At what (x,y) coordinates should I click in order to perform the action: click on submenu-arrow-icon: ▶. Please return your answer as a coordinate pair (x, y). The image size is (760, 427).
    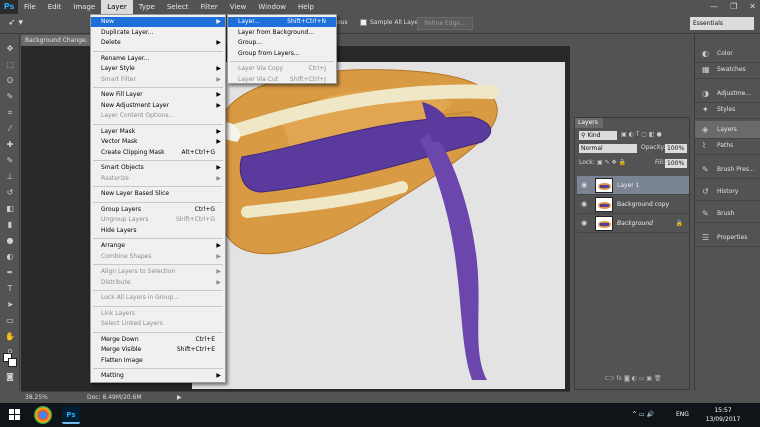
    Looking at the image, I should click on (218, 141).